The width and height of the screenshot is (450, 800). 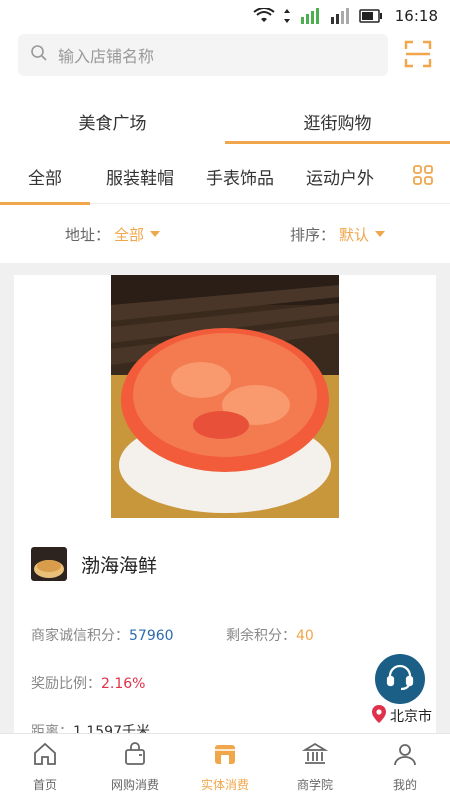 What do you see at coordinates (416, 16) in the screenshot?
I see `status-time: 16:18` at bounding box center [416, 16].